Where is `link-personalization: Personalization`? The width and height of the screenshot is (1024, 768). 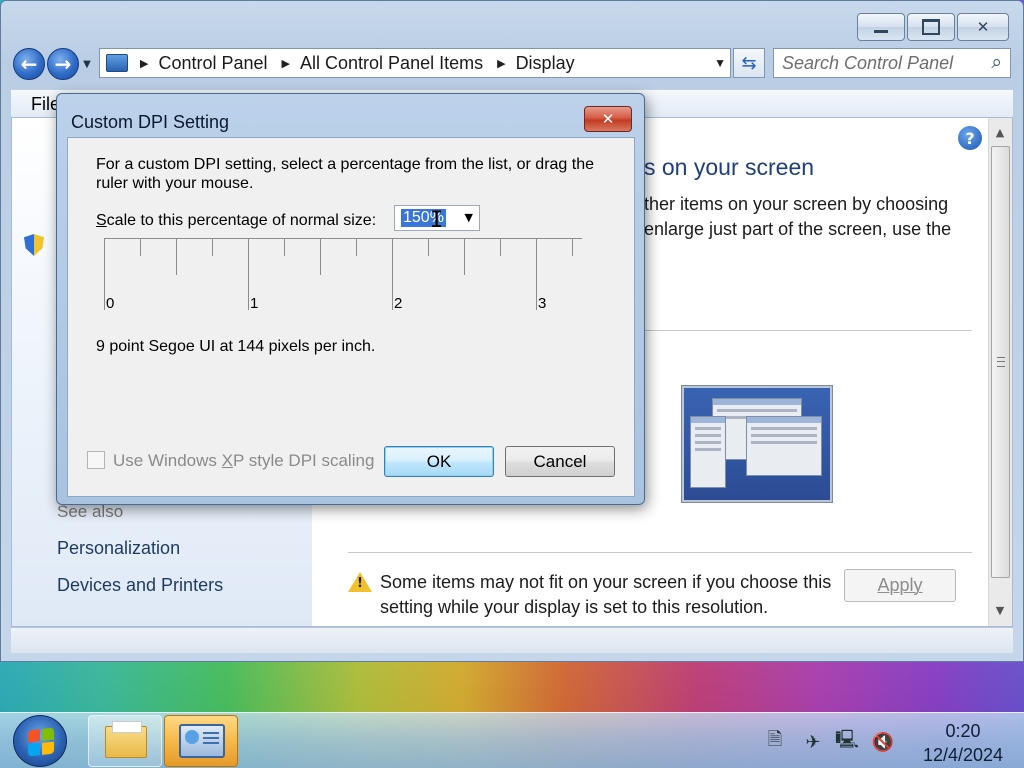 link-personalization: Personalization is located at coordinates (118, 548).